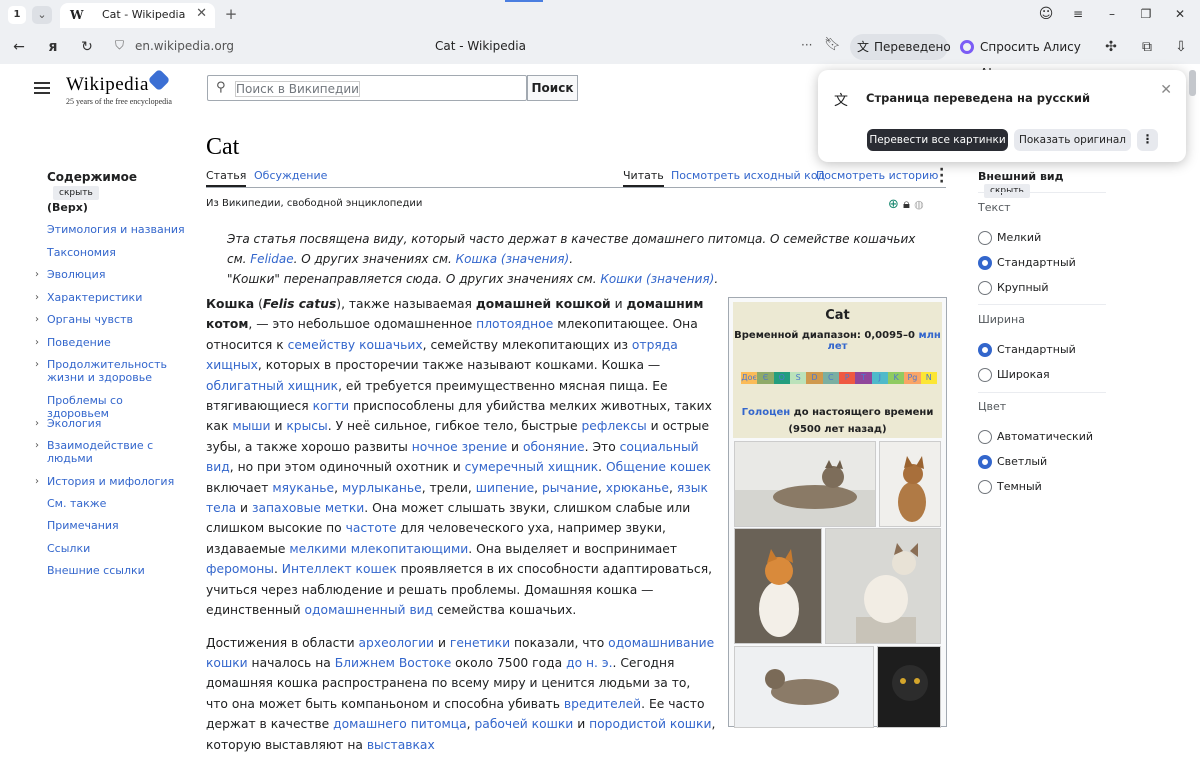 The width and height of the screenshot is (1200, 767). What do you see at coordinates (1146, 14) in the screenshot?
I see `restore-icon: ❐` at bounding box center [1146, 14].